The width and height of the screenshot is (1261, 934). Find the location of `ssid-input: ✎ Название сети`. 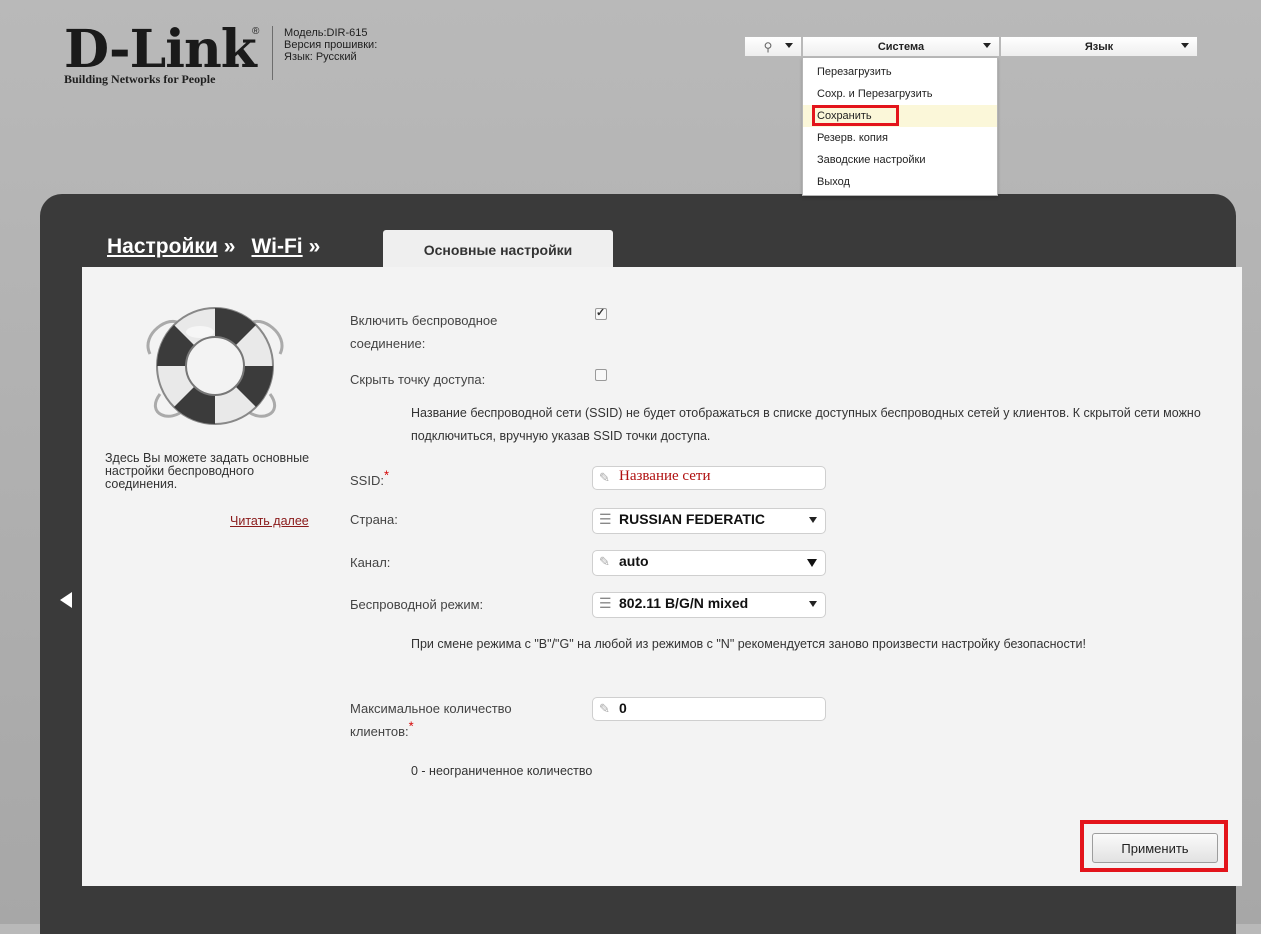

ssid-input: ✎ Название сети is located at coordinates (709, 478).